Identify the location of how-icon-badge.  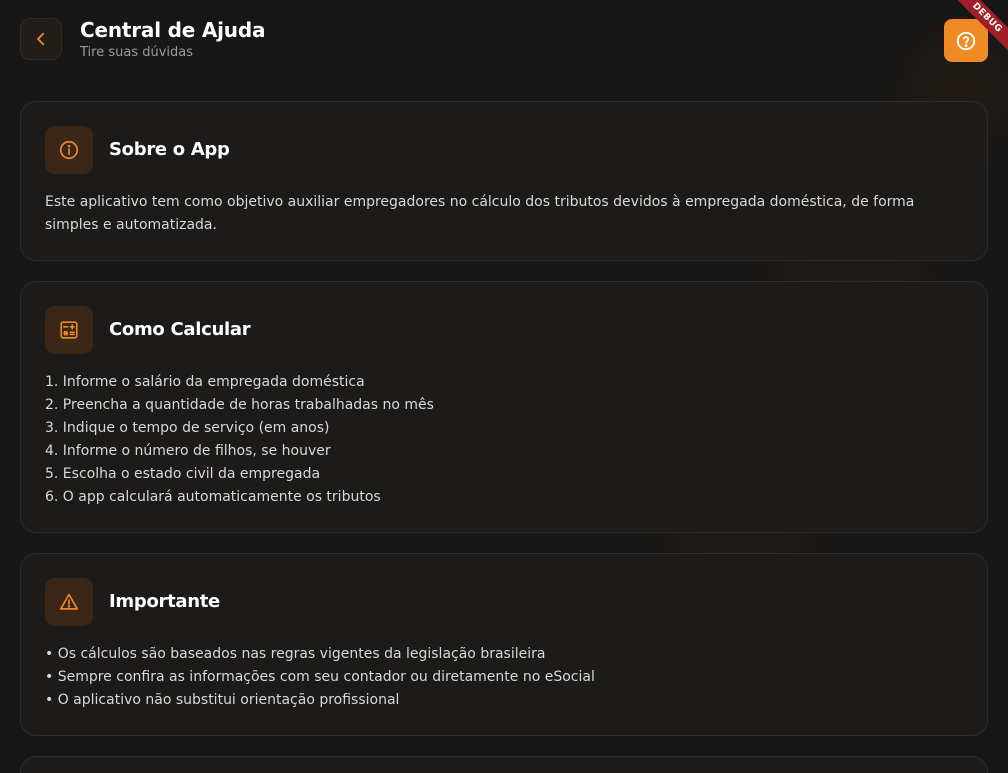
(69, 330).